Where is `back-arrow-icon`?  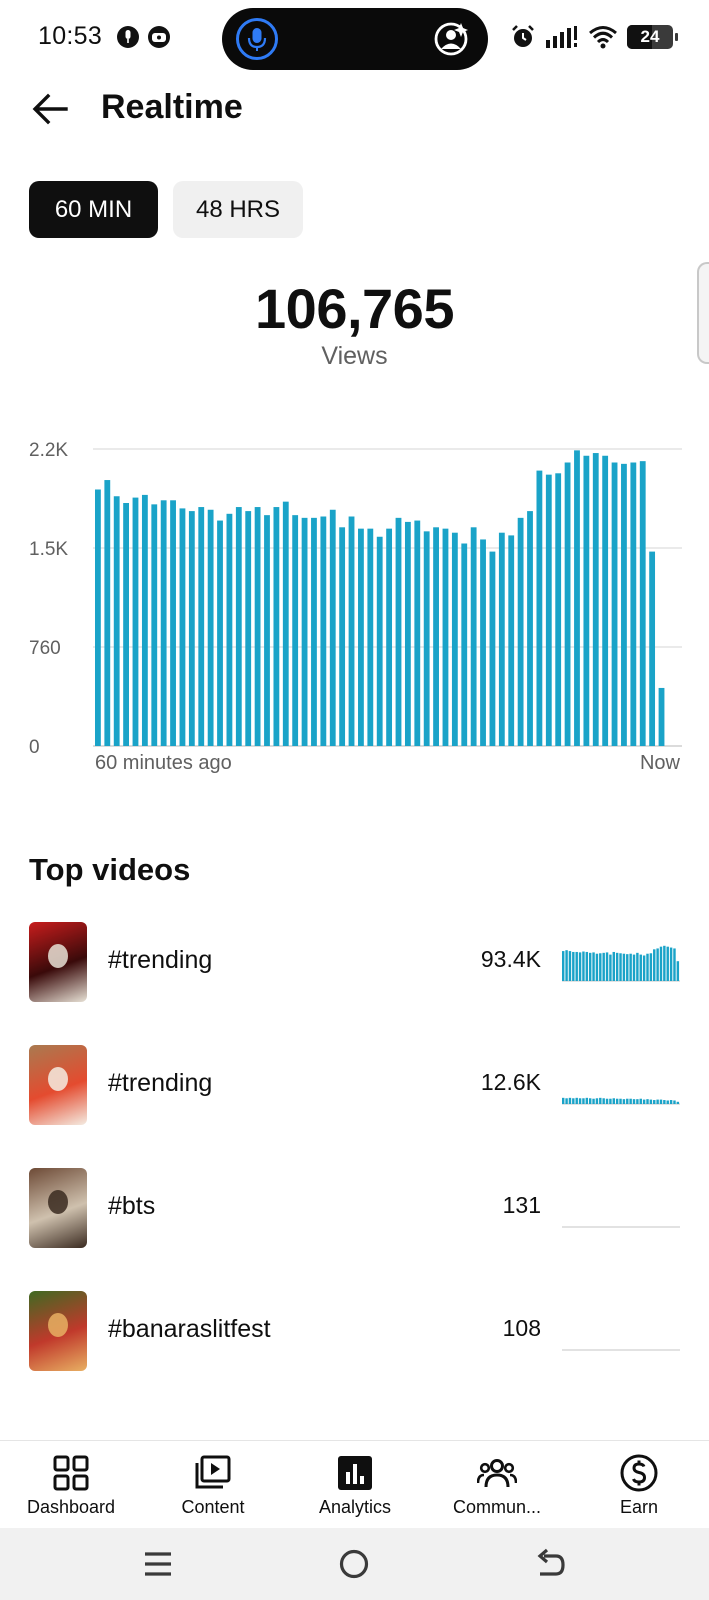 back-arrow-icon is located at coordinates (50, 109).